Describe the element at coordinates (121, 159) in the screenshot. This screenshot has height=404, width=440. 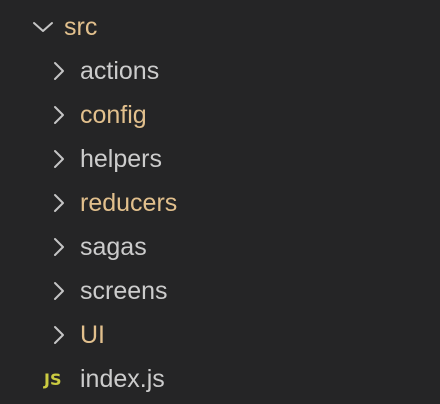
I see `folder-label-helpers: helpers` at that location.